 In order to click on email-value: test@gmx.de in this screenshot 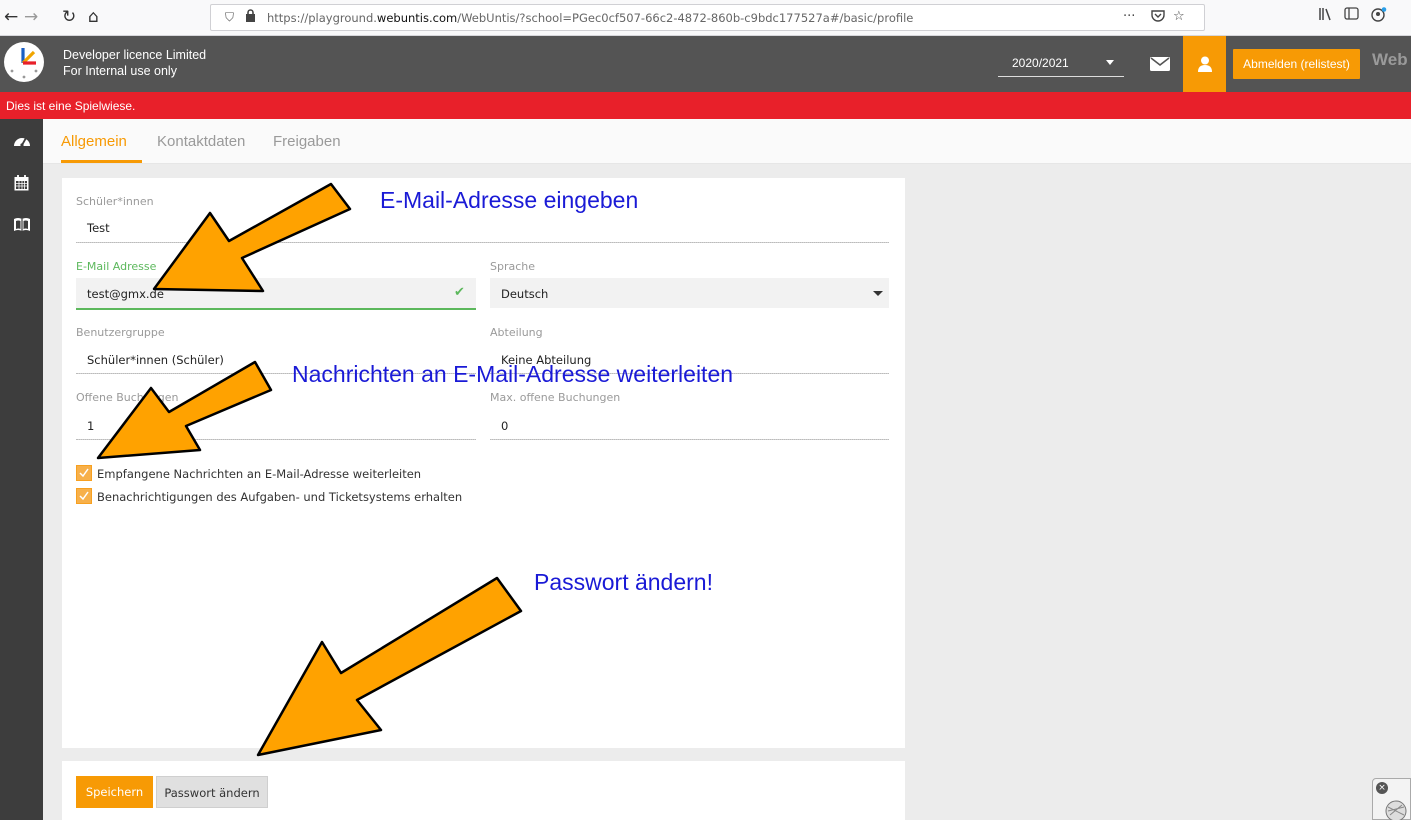, I will do `click(125, 294)`.